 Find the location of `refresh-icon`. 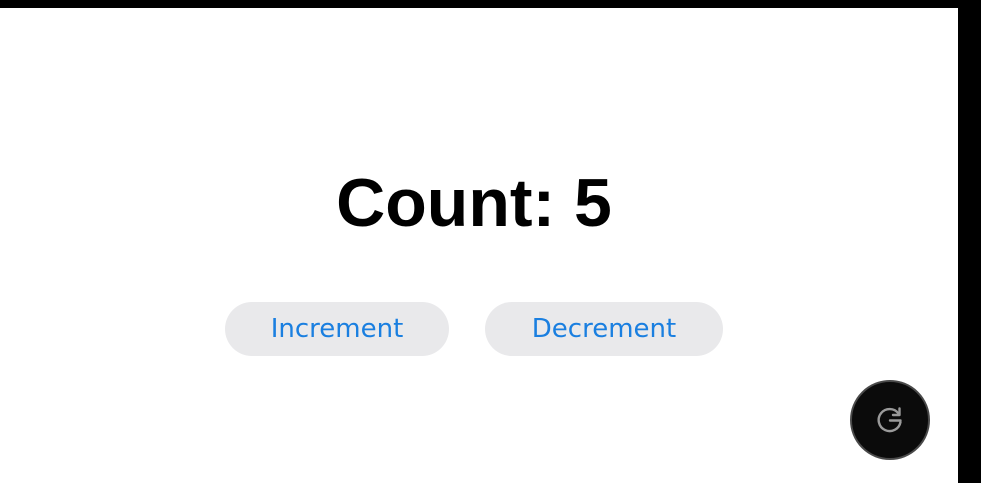

refresh-icon is located at coordinates (890, 420).